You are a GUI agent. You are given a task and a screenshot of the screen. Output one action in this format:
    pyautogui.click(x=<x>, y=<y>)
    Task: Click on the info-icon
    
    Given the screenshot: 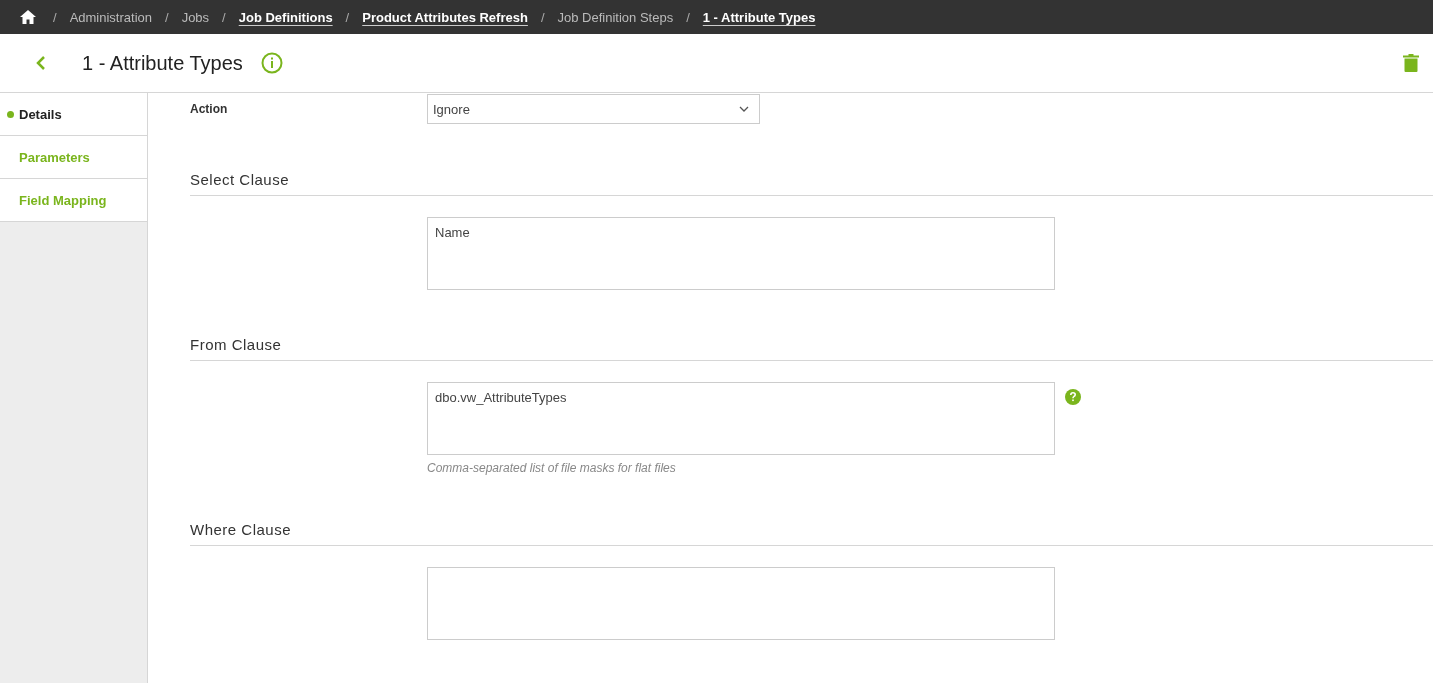 What is the action you would take?
    pyautogui.click(x=271, y=63)
    